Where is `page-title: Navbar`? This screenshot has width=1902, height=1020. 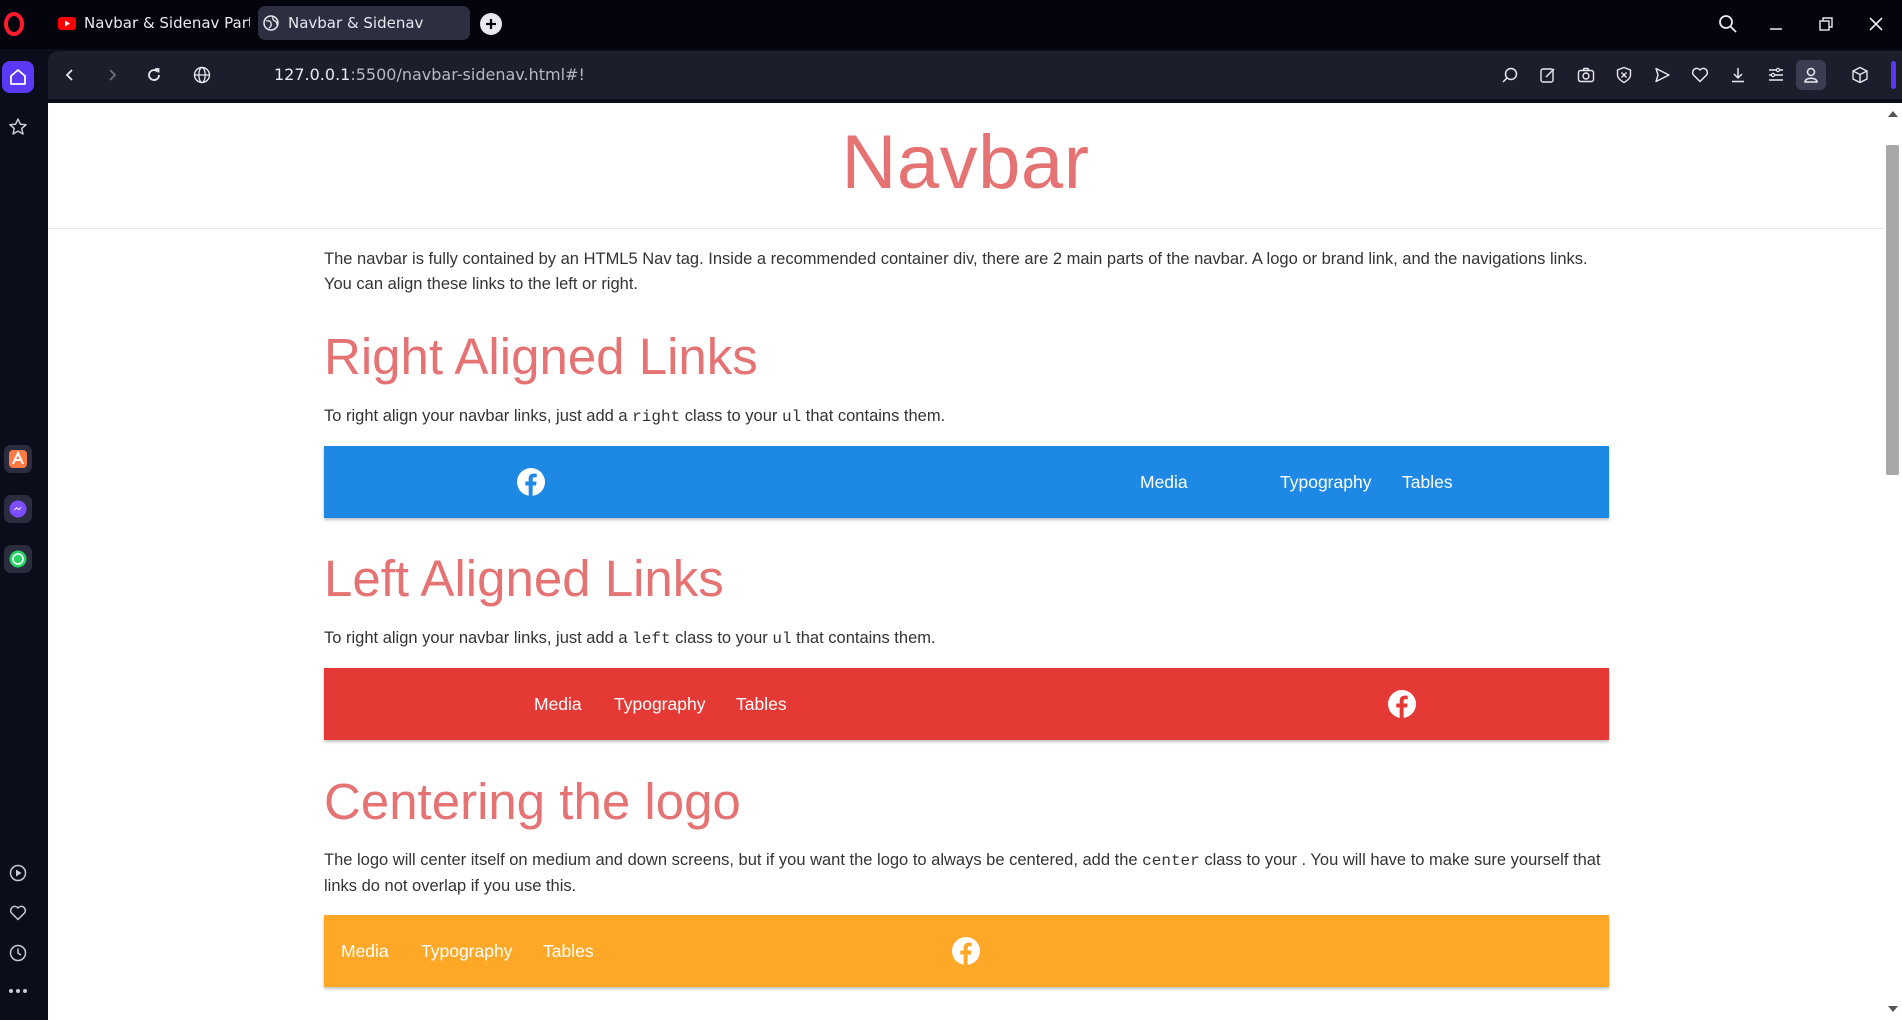 page-title: Navbar is located at coordinates (965, 162).